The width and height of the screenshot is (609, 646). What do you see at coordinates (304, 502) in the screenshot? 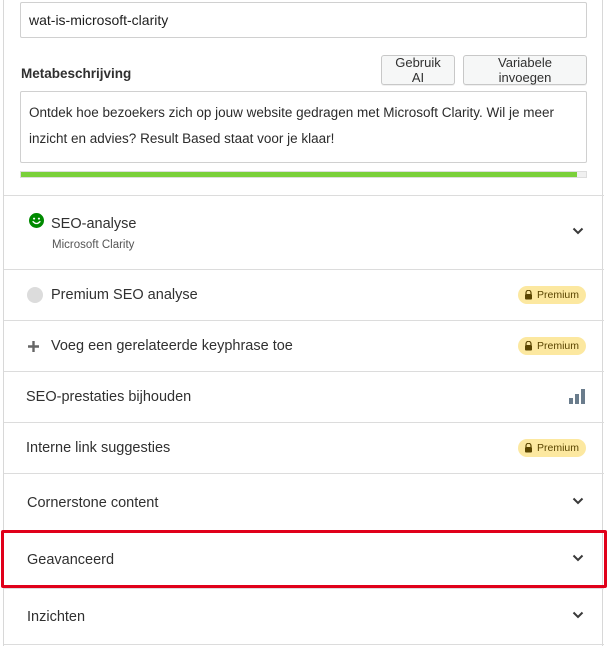
I see `cornerstone-content-section: Cornerstone content` at bounding box center [304, 502].